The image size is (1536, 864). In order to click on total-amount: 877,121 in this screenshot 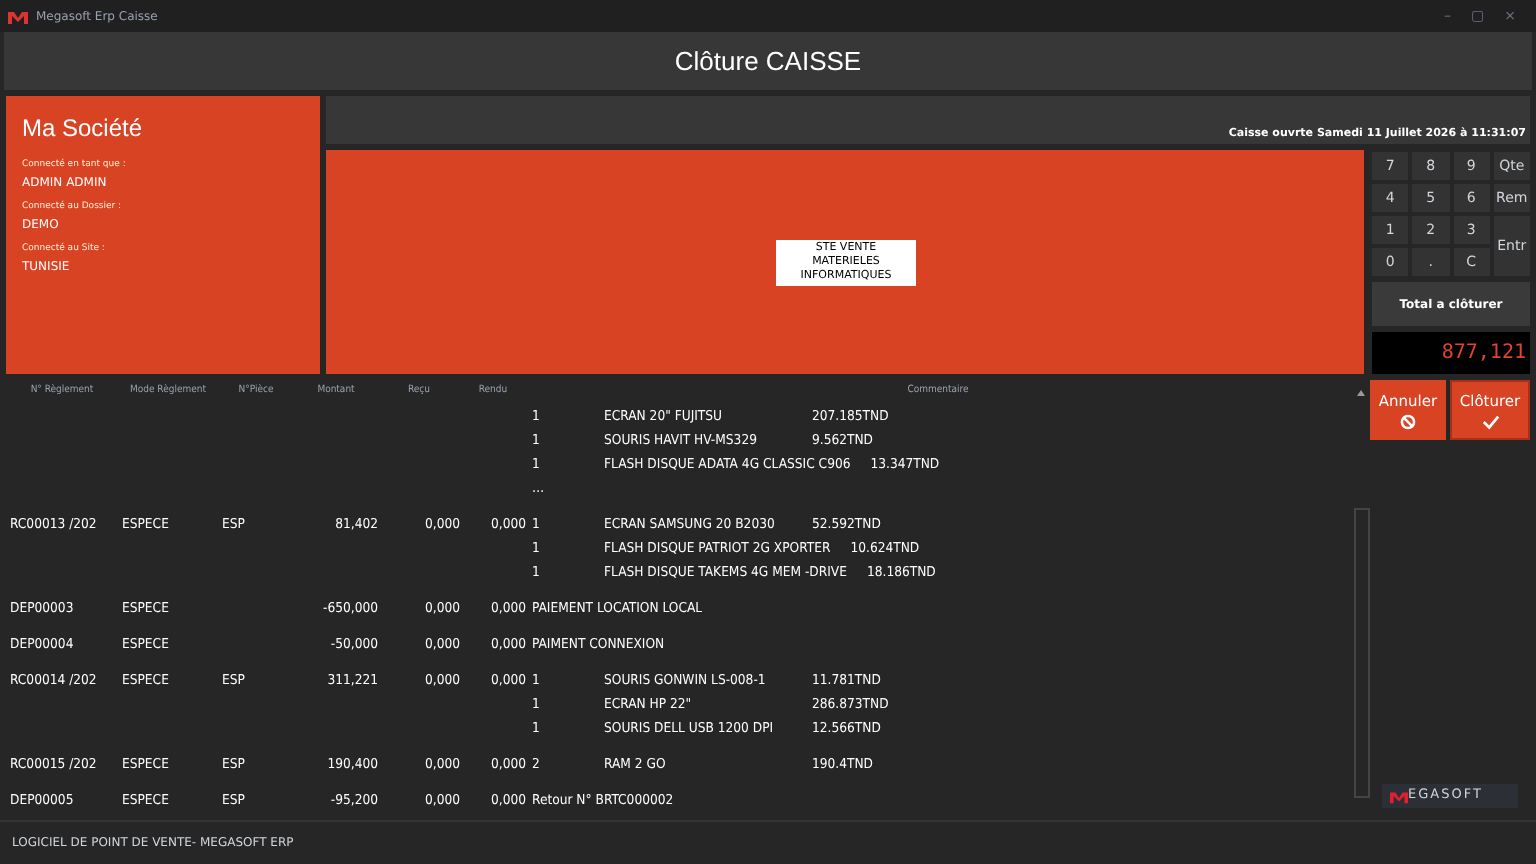, I will do `click(1483, 354)`.